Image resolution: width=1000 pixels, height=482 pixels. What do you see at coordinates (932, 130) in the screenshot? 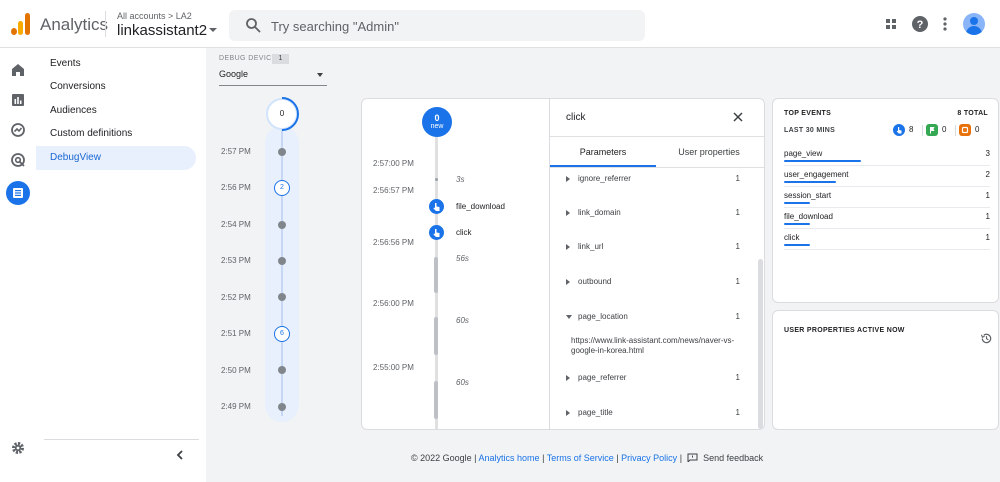
I see `flag-icon` at bounding box center [932, 130].